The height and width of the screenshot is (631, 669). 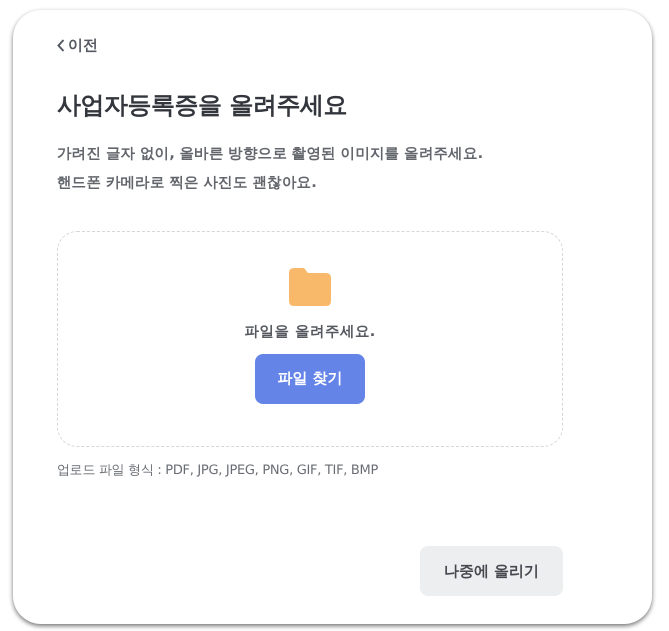 What do you see at coordinates (310, 287) in the screenshot?
I see `folder-icon` at bounding box center [310, 287].